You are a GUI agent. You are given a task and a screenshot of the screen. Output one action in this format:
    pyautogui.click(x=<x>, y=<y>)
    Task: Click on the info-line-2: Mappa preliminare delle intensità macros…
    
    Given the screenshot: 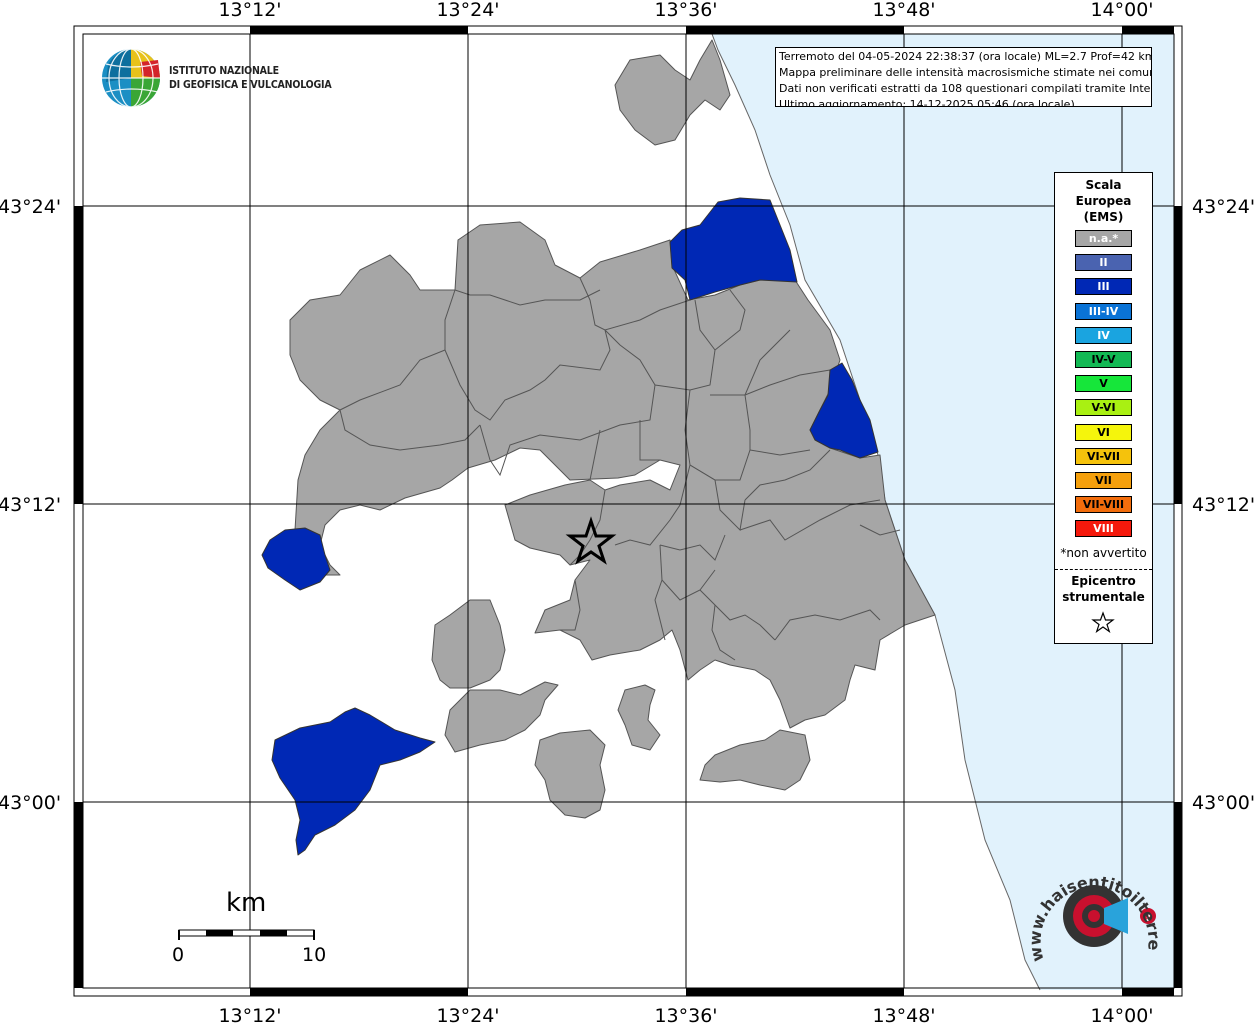 What is the action you would take?
    pyautogui.click(x=965, y=72)
    